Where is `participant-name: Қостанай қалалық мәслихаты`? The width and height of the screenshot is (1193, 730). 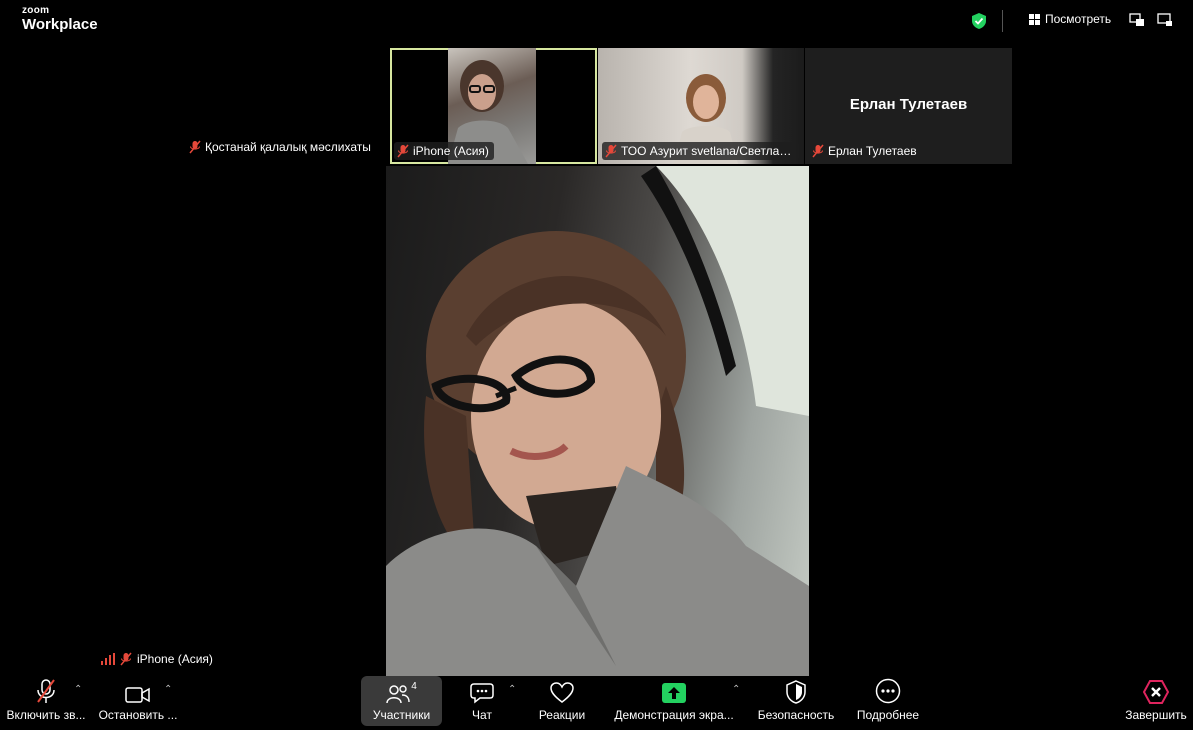
participant-name: Қостанай қалалық мәслихаты is located at coordinates (288, 147).